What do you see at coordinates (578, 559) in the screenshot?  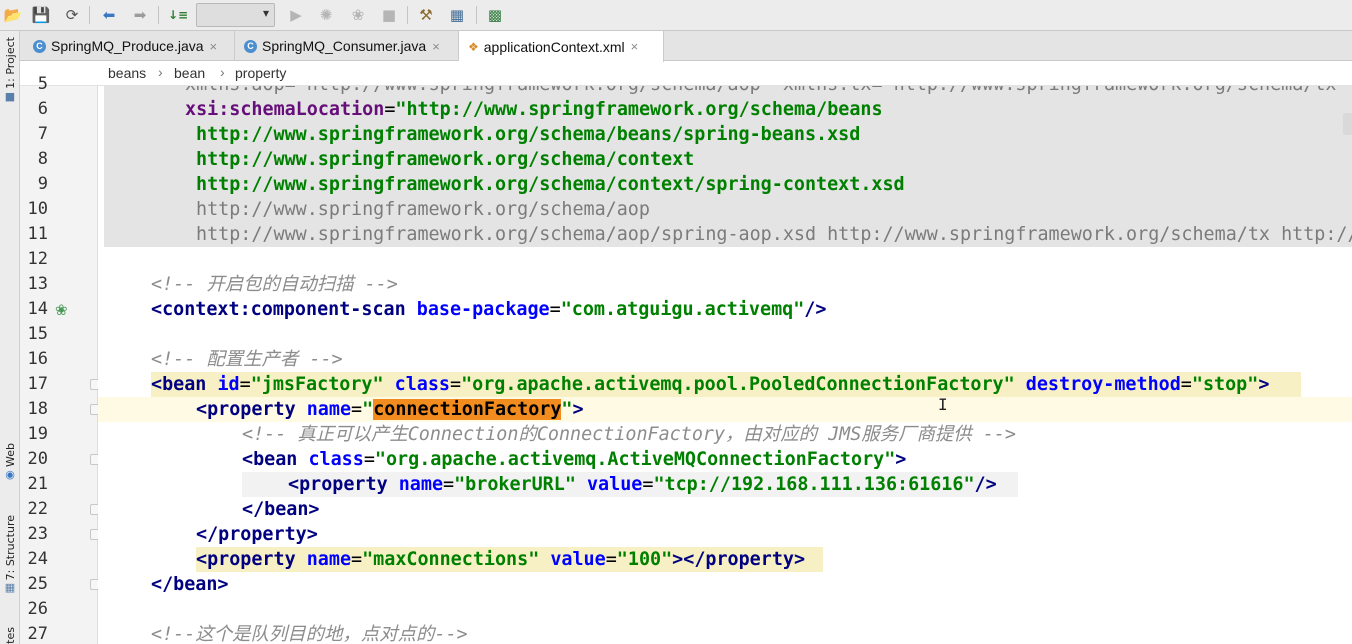 I see `xml-attribute: value` at bounding box center [578, 559].